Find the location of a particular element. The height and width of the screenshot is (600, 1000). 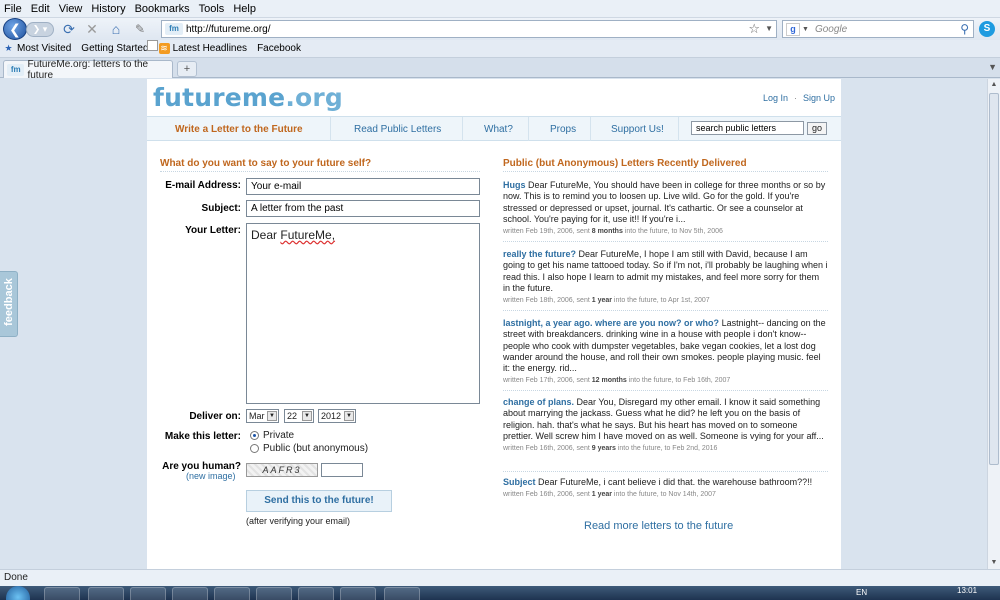

nav-props: Props is located at coordinates (563, 129).